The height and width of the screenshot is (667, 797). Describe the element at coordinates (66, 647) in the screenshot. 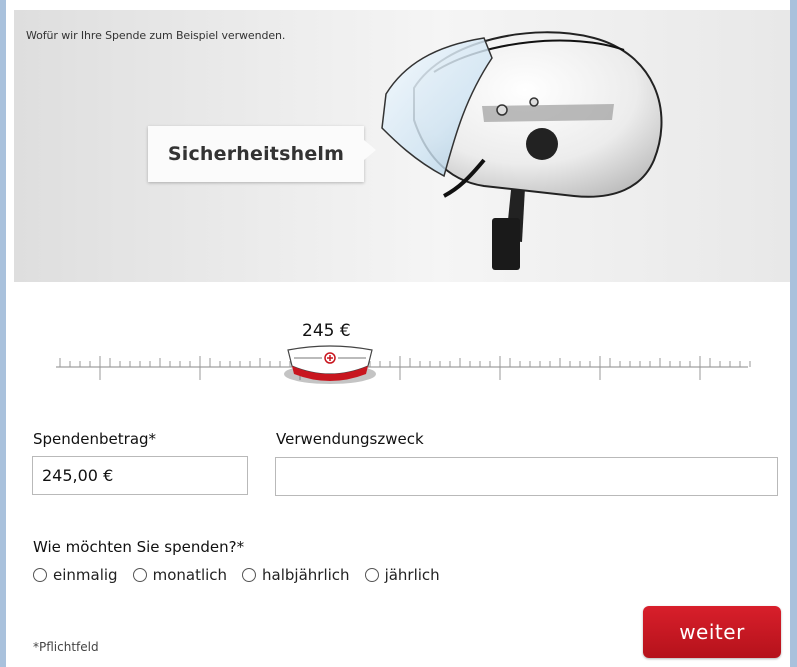

I see `required-note: *Pflichtfeld` at that location.